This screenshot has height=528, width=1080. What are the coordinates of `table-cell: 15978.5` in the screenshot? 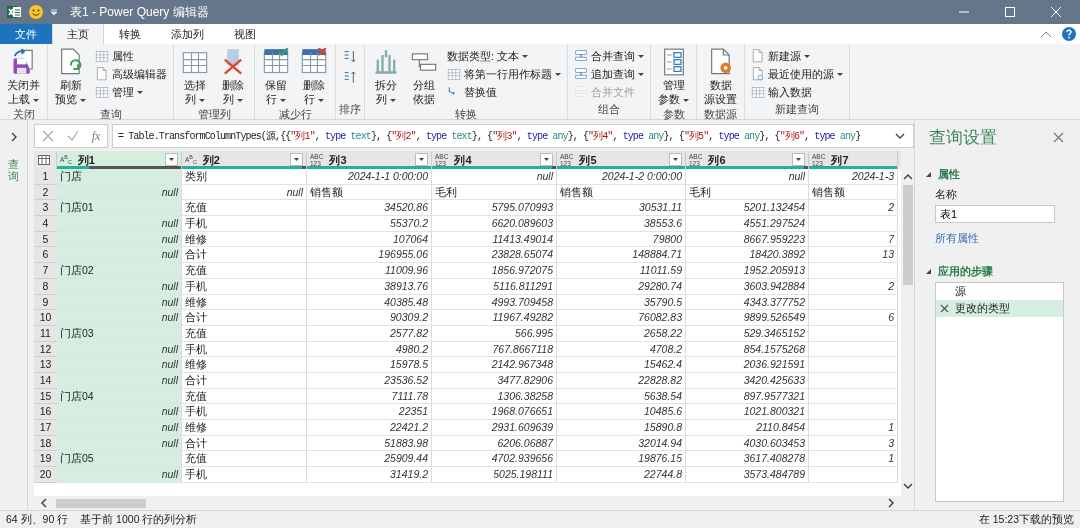 It's located at (369, 365).